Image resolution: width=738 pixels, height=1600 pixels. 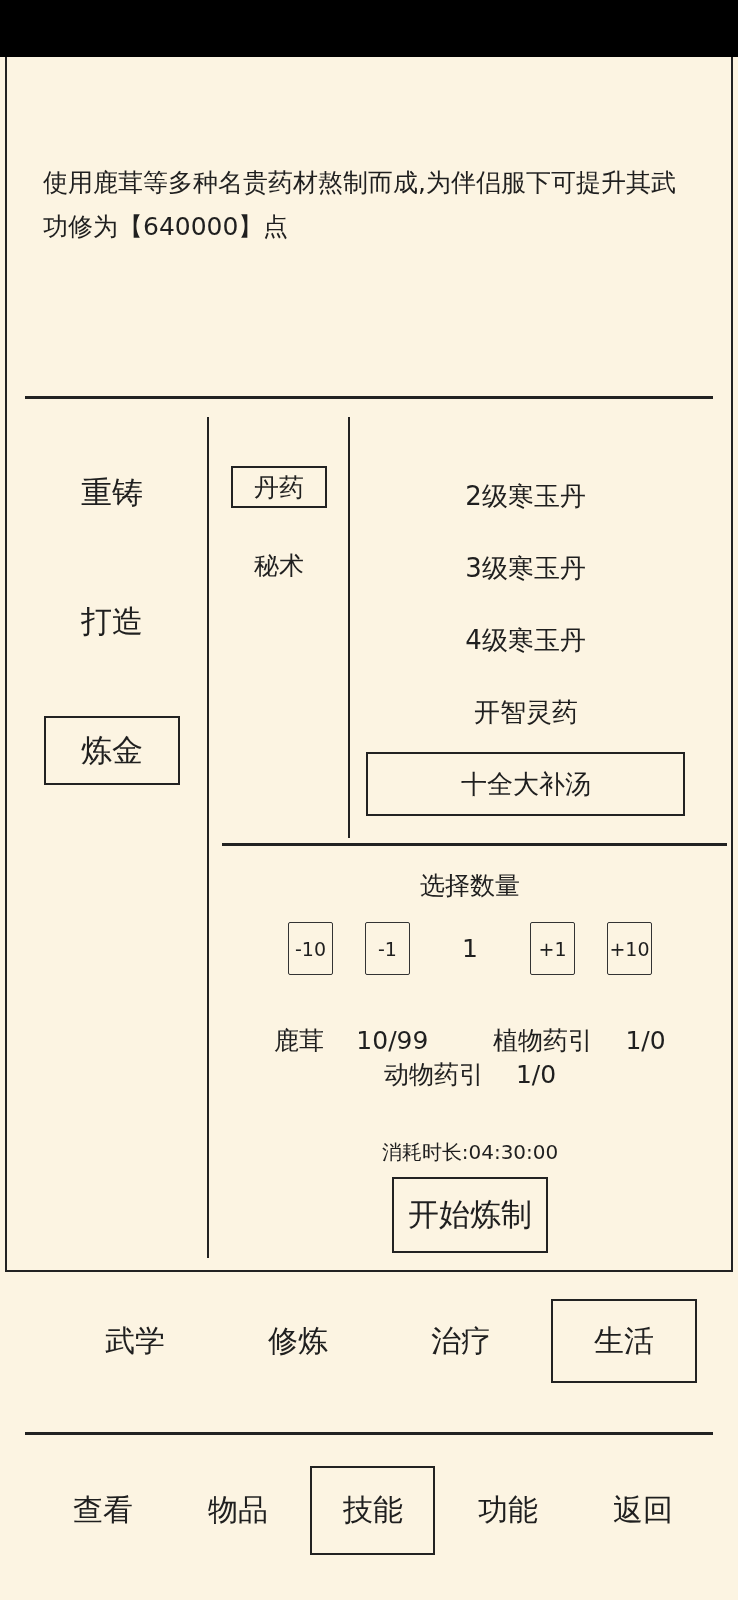 I want to click on step-button: +1, so click(x=552, y=948).